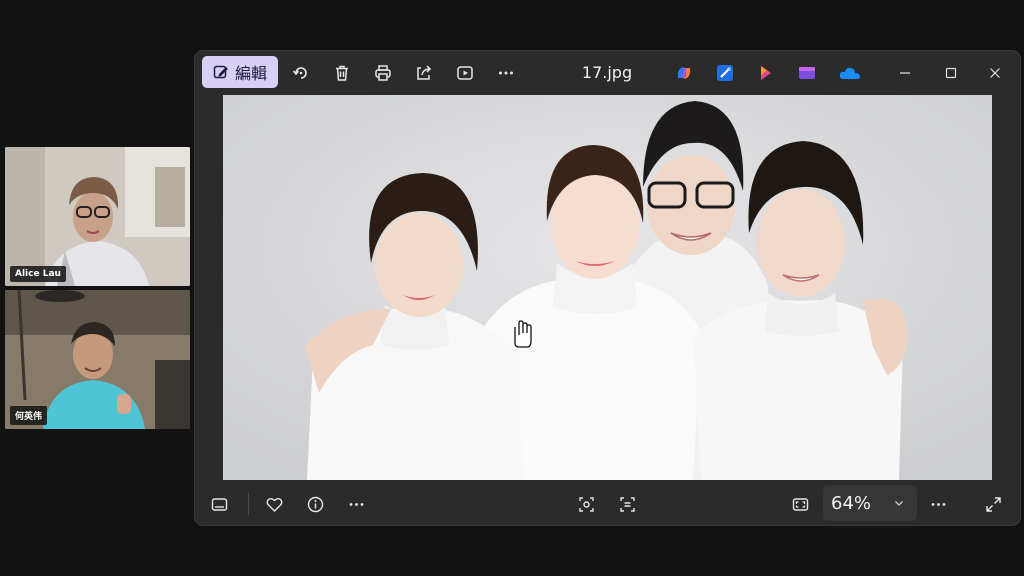  Describe the element at coordinates (905, 73) in the screenshot. I see `minimize-button` at that location.